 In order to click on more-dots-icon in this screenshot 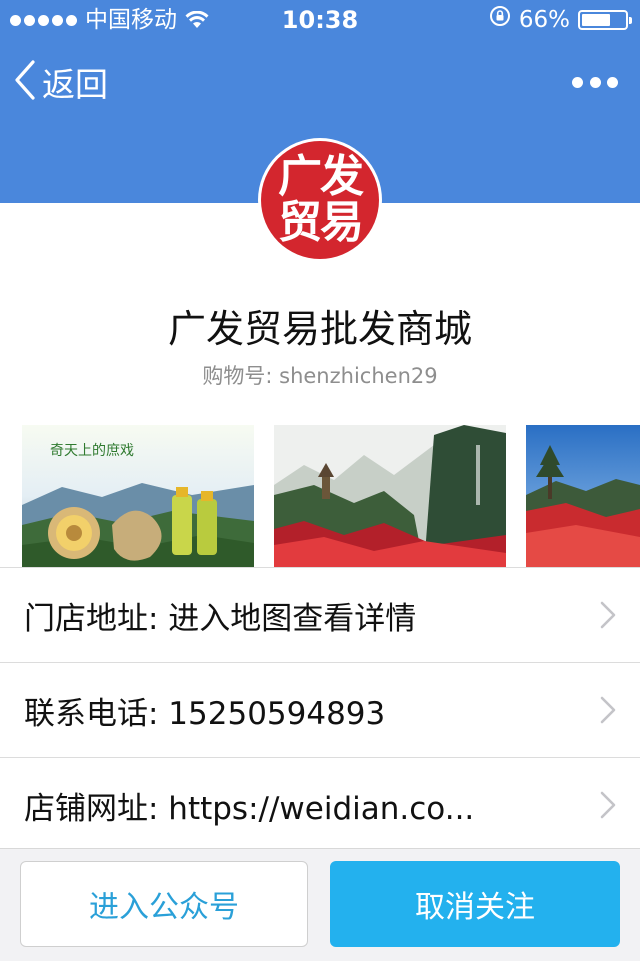, I will do `click(595, 82)`.